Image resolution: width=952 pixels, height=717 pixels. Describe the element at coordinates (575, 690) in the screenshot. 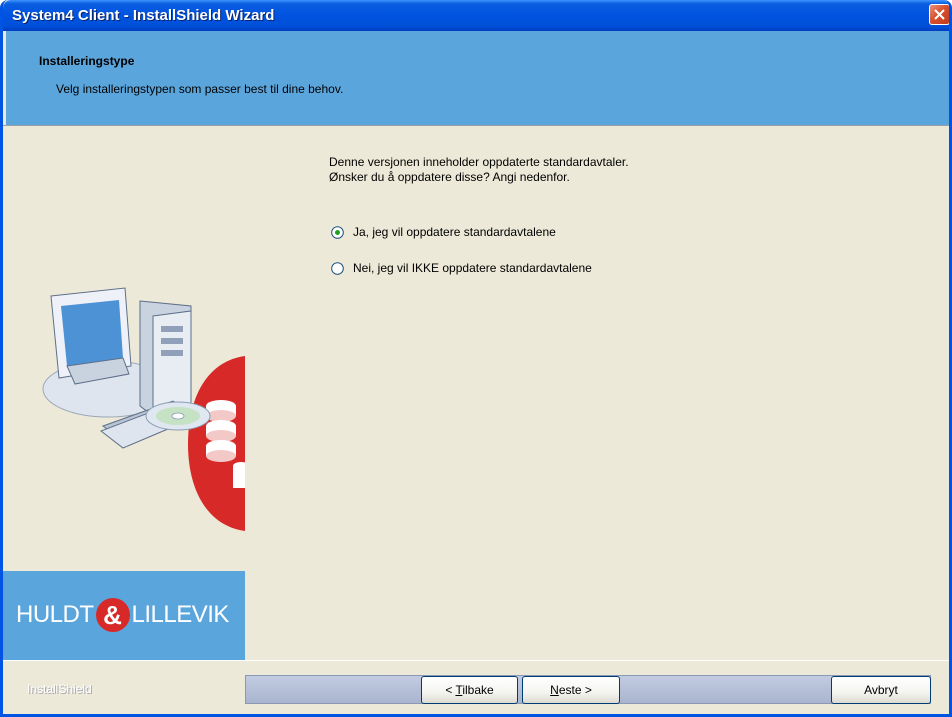

I see `next-label: este >` at that location.